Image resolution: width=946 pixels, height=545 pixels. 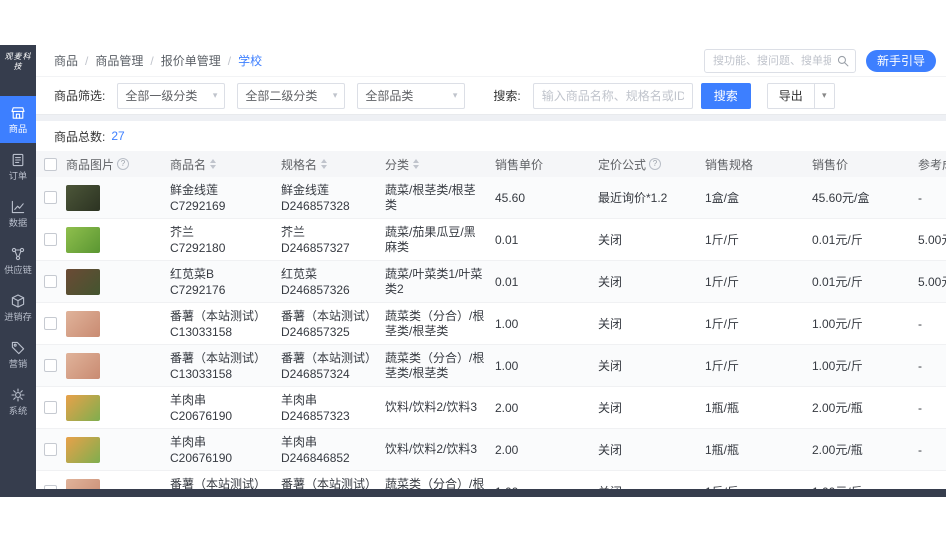 I want to click on global-search-input, so click(x=779, y=60).